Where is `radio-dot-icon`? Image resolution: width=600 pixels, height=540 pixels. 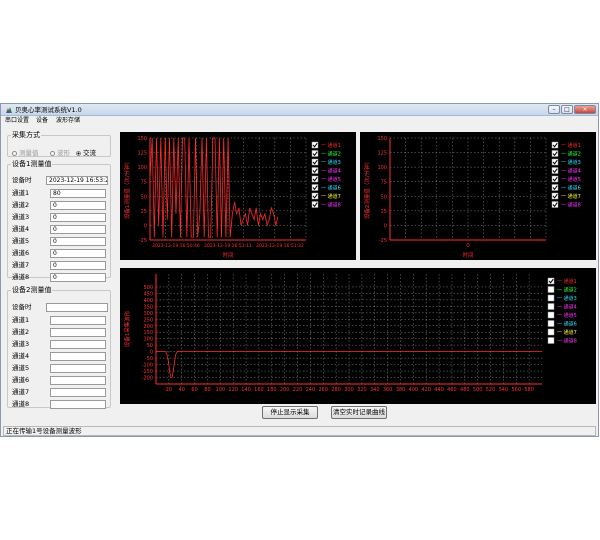 radio-dot-icon is located at coordinates (14, 153).